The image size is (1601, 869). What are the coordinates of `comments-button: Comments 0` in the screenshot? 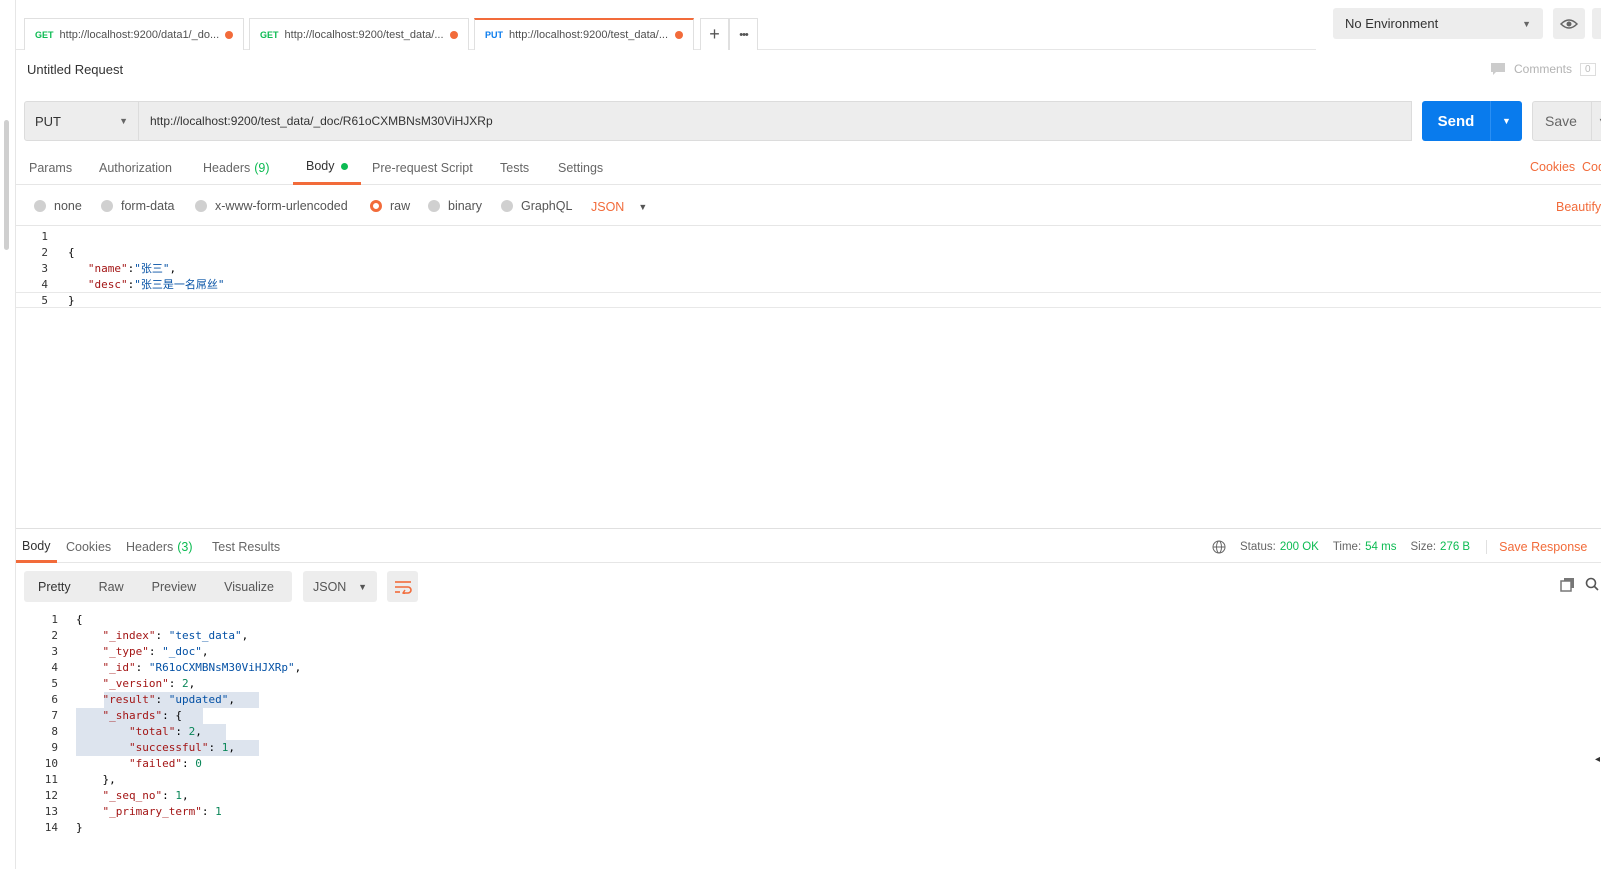 It's located at (1543, 69).